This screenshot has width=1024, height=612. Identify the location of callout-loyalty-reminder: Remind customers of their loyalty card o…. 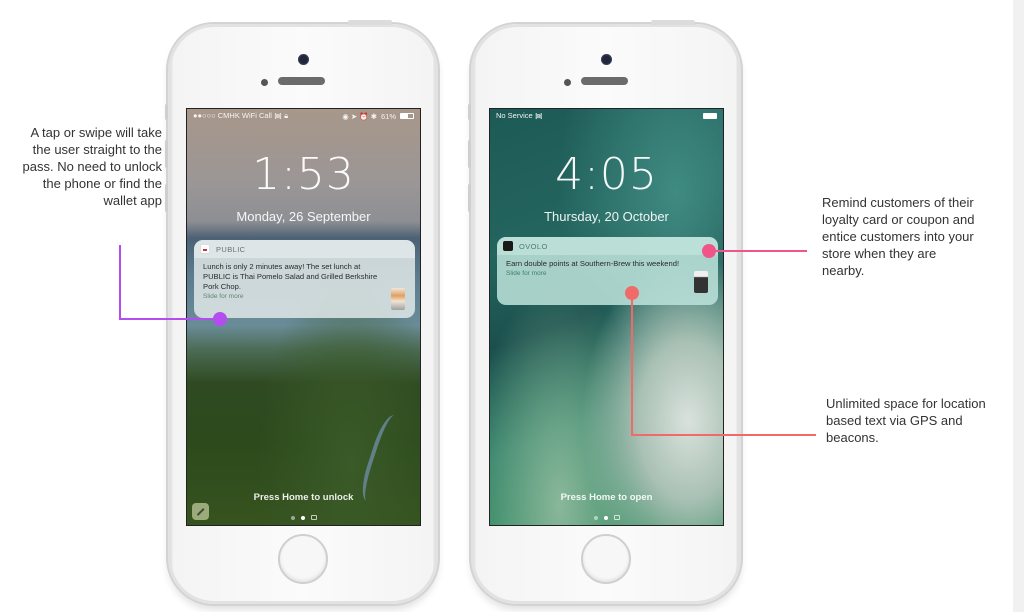
(898, 236).